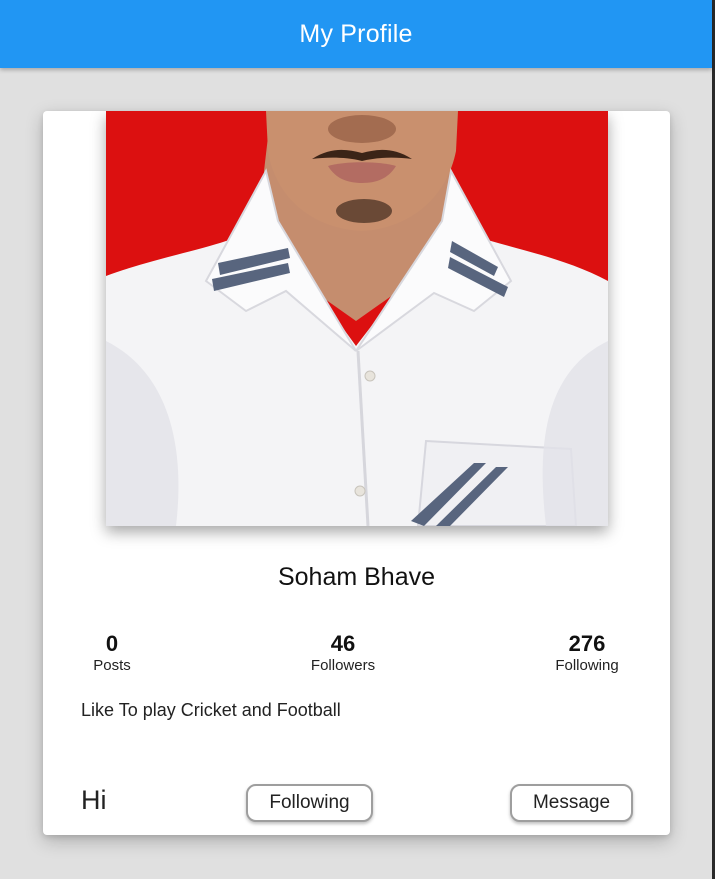  What do you see at coordinates (356, 577) in the screenshot?
I see `profile-name: Soham Bhave` at bounding box center [356, 577].